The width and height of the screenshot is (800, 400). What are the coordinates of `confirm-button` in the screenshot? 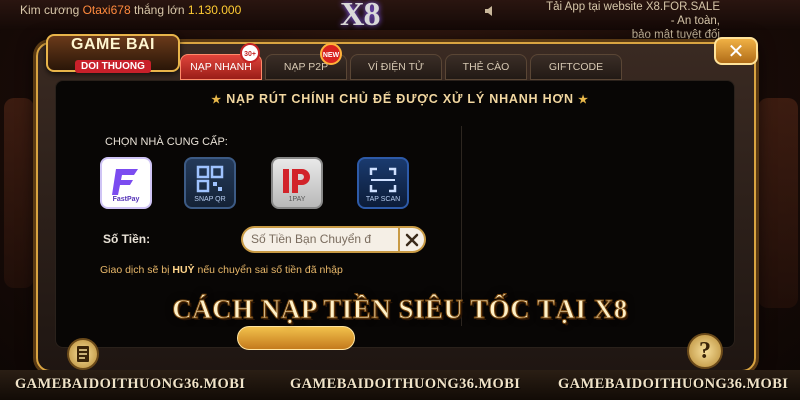 It's located at (296, 338).